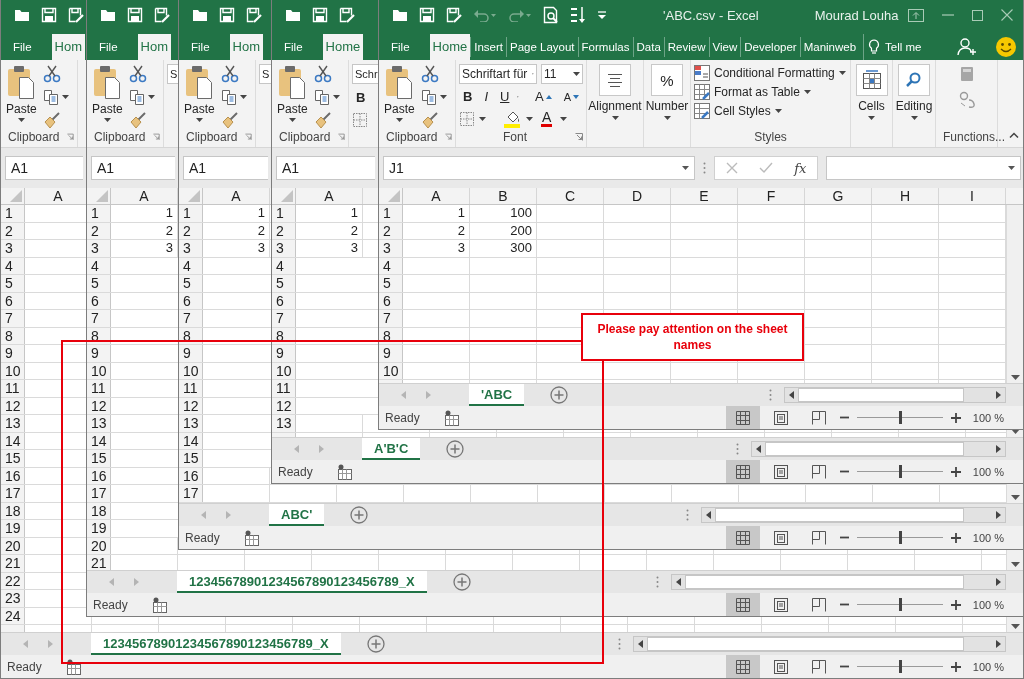  What do you see at coordinates (486, 97) in the screenshot?
I see `italic-button: I` at bounding box center [486, 97].